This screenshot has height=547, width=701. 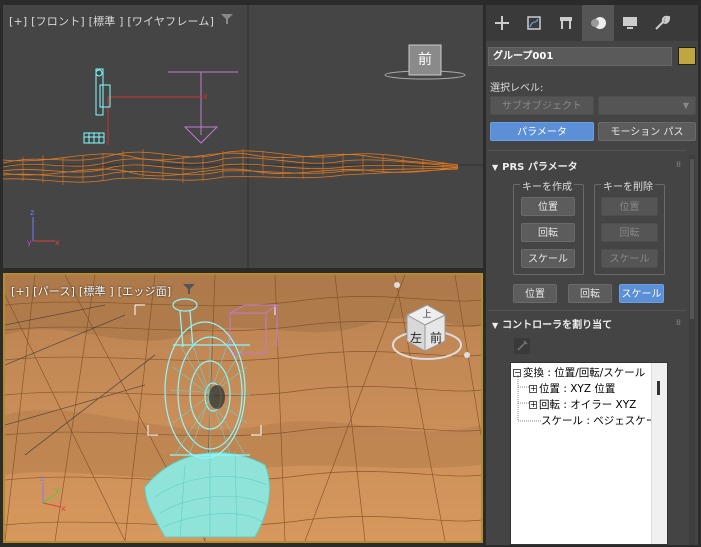 I want to click on motion-icon, so click(x=598, y=23).